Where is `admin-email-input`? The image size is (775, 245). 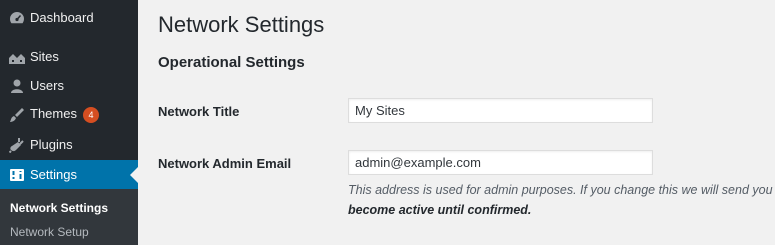 admin-email-input is located at coordinates (500, 162).